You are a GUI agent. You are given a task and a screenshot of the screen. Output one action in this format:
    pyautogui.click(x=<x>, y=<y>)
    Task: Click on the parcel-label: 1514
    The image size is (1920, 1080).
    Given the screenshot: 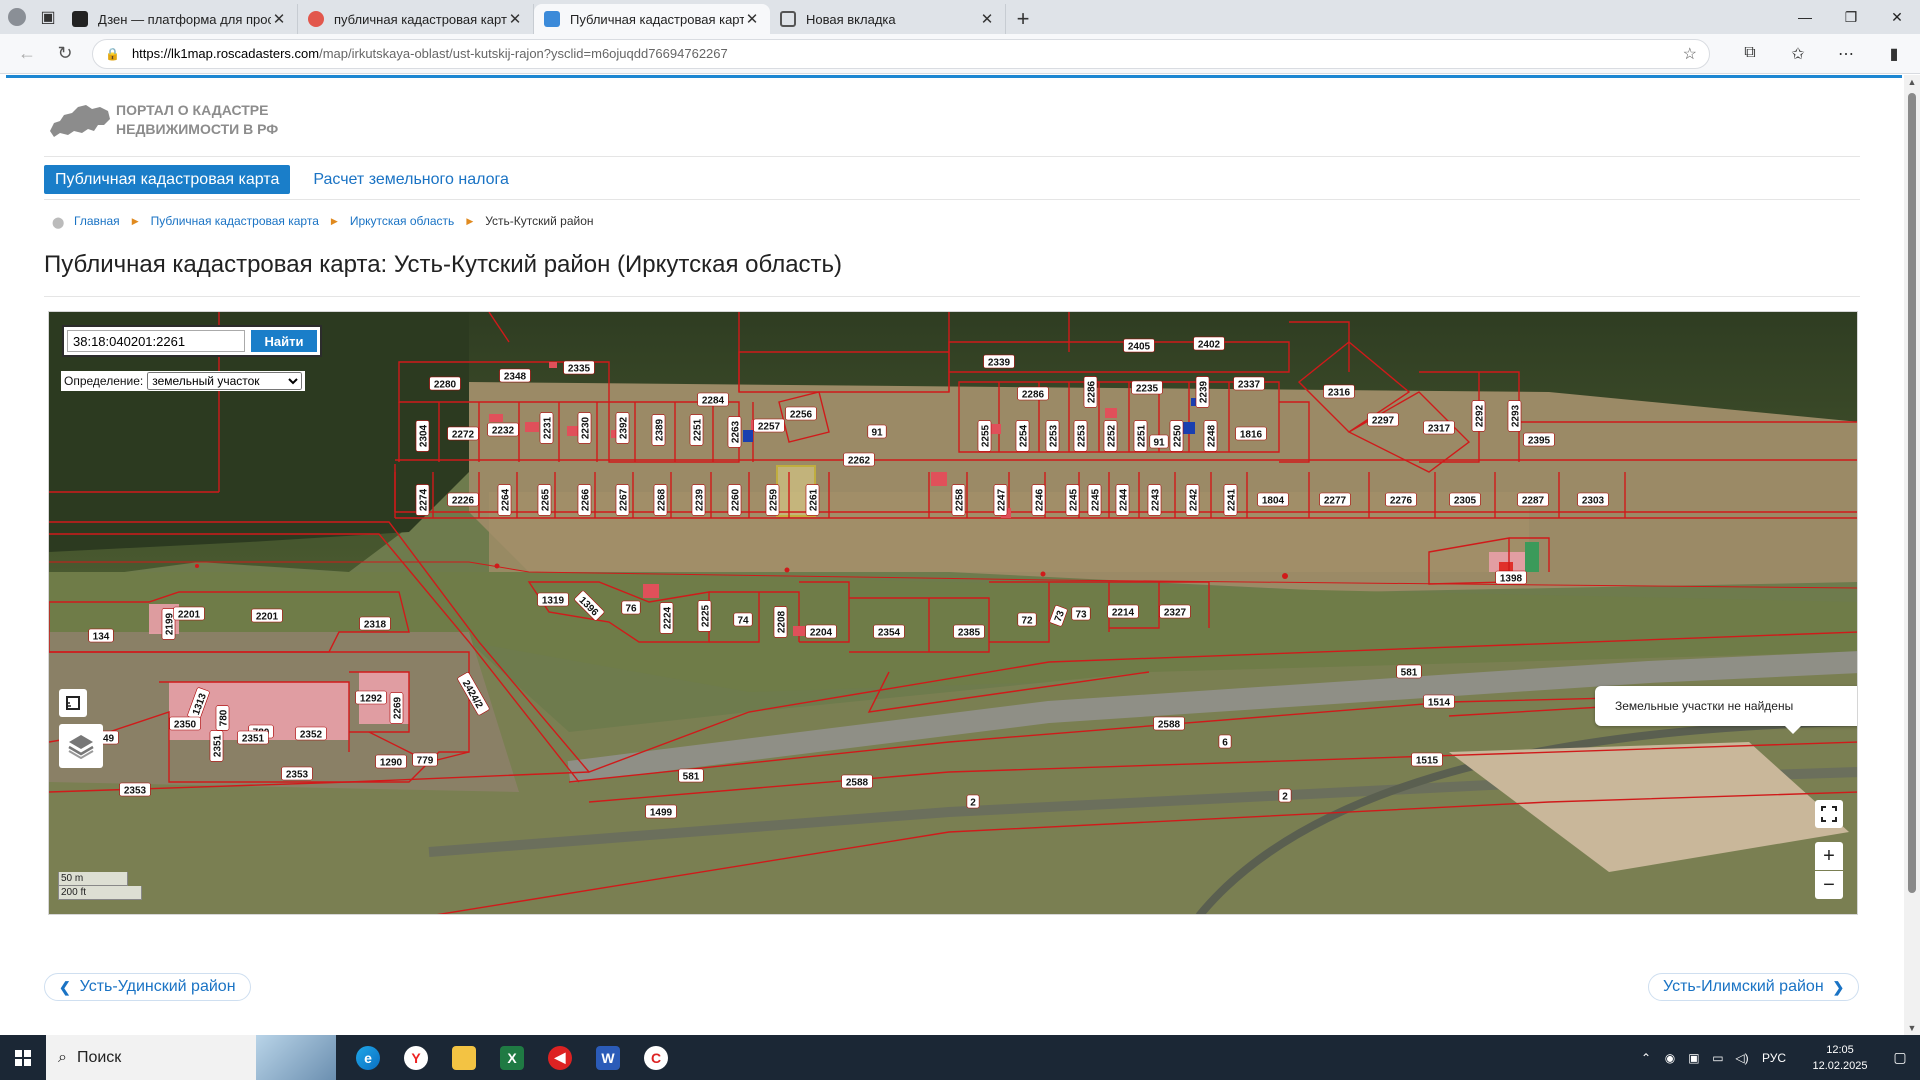 What is the action you would take?
    pyautogui.click(x=1439, y=701)
    